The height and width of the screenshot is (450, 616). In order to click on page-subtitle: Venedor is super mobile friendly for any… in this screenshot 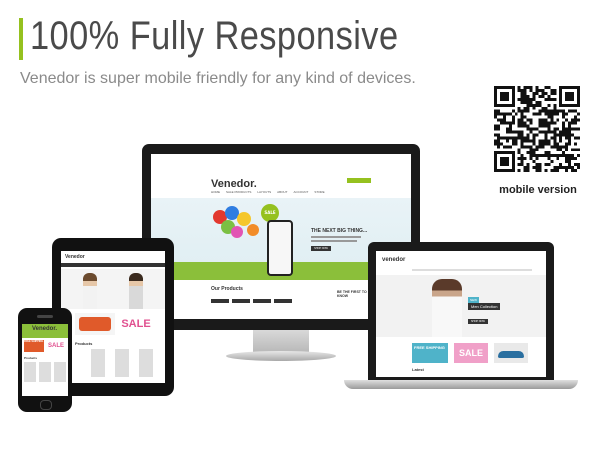, I will do `click(218, 78)`.